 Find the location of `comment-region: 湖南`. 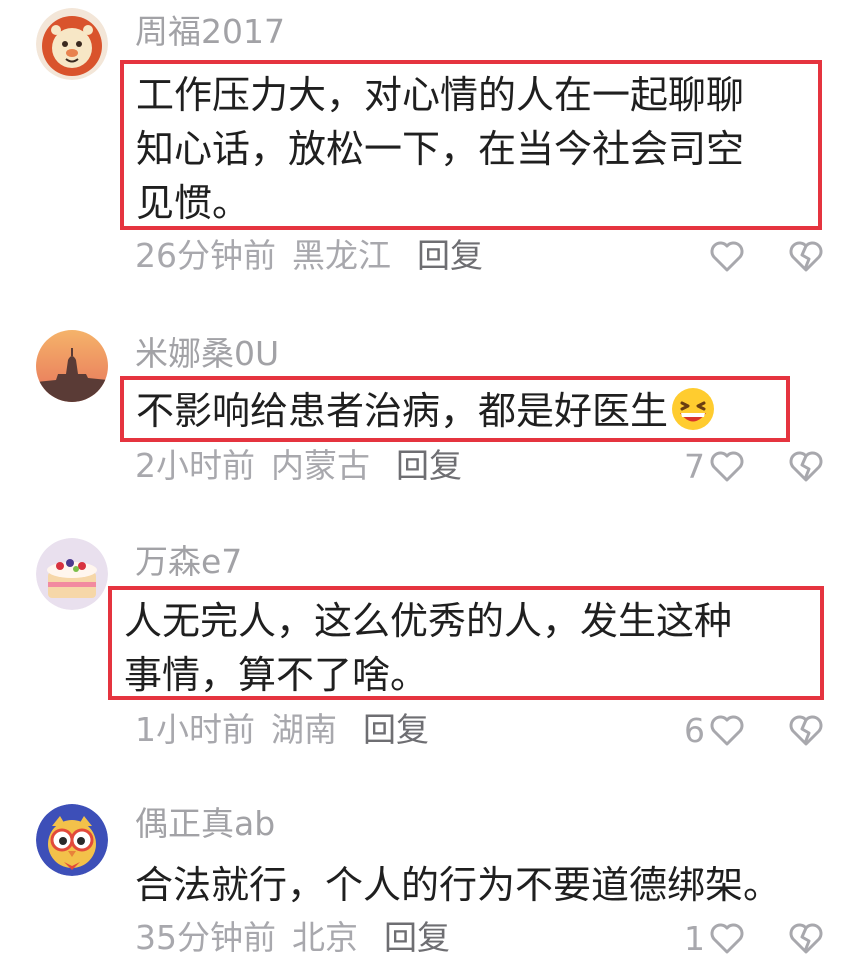

comment-region: 湖南 is located at coordinates (304, 729).